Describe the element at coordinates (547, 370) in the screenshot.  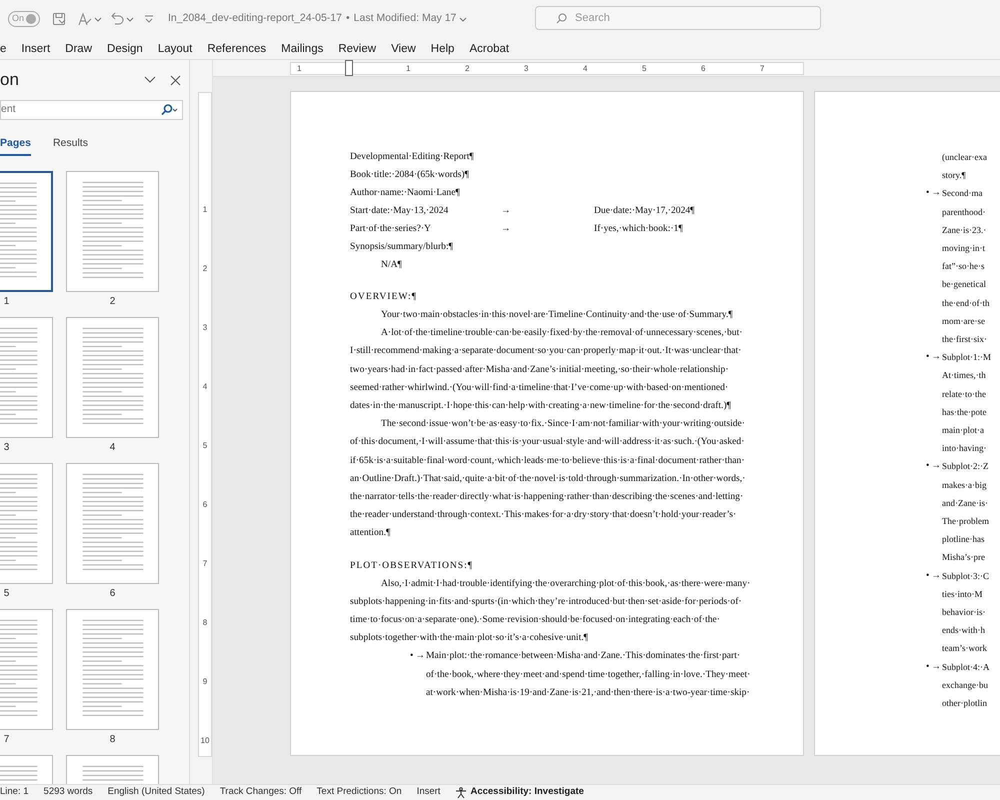
I see `paragraph: A·lot·of·the·timeline·trouble·can·be·easily·fixed·by·the·removal·of·unnecessary·scenes,·but· I·still·recommend·making·a·separate·document·so·you·can·properly·map·it·out.·It·was·unclear·that· two·years·had·in·fact·passed·after·Misha·and·Zane’s·initial·meeting,·so·their·whole·relationship· seemed·rather·whirlwind.·(You·will·find·a·timeline·that·I’ve·come·up·with·based·on·mentioned· dates·in·the·manuscript.·I·hope·this·can·help·with·creating·a·new·timeline·for·the·second·draft.)¶` at that location.